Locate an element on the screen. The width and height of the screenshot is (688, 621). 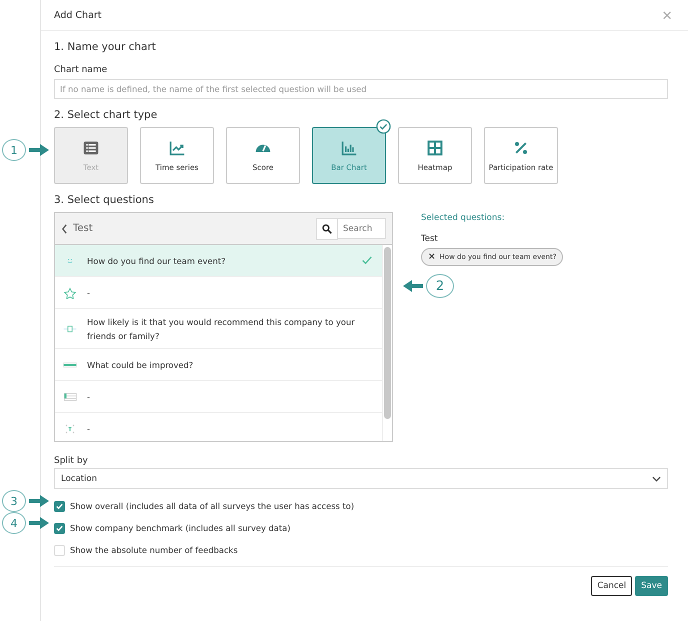
back-button: Test is located at coordinates (77, 228).